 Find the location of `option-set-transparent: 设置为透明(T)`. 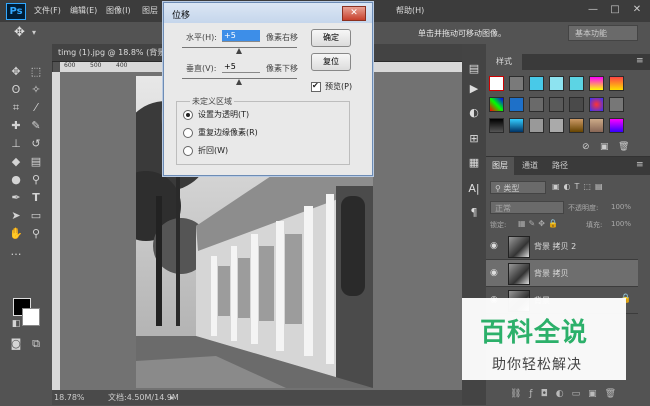

option-set-transparent: 设置为透明(T) is located at coordinates (223, 114).